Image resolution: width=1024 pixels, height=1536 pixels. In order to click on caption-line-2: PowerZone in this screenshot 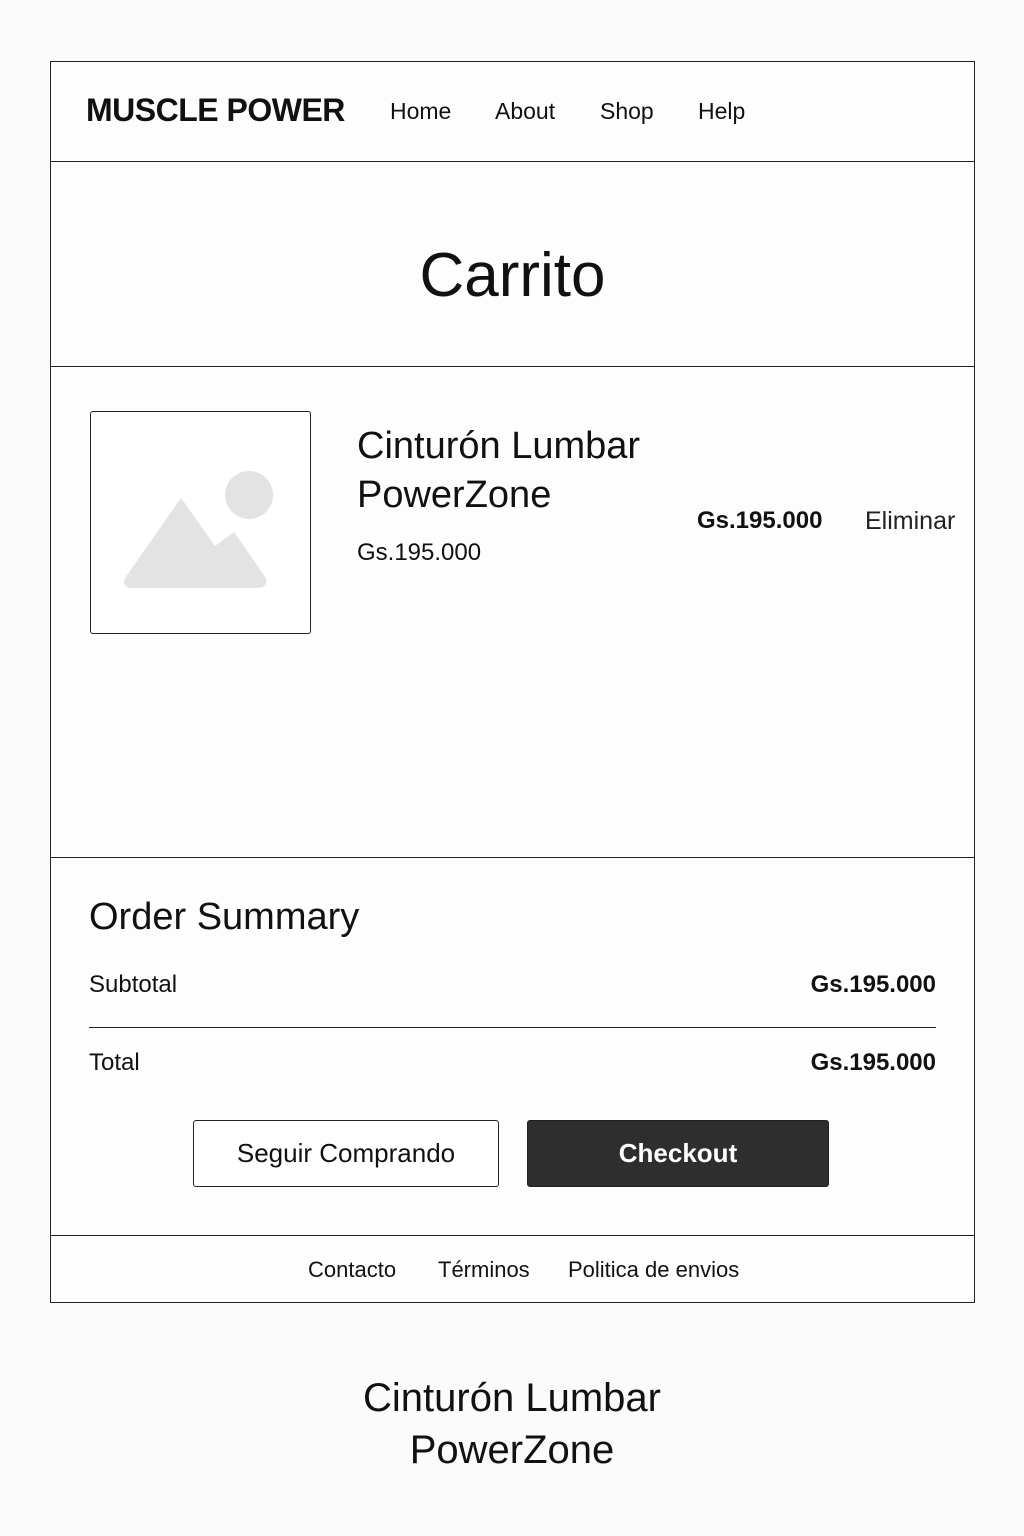, I will do `click(512, 1450)`.